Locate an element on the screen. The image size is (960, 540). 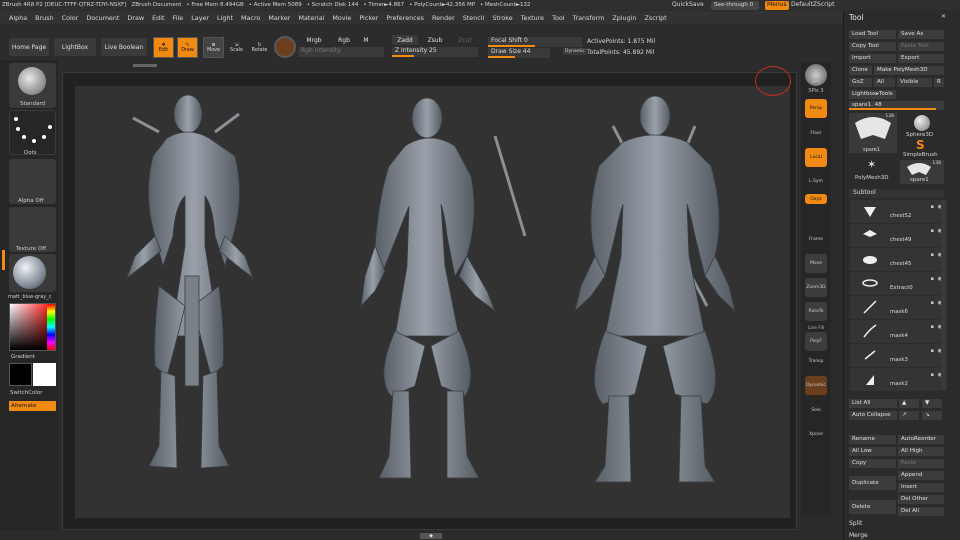
menu-document: Document is located at coordinates (102, 18).